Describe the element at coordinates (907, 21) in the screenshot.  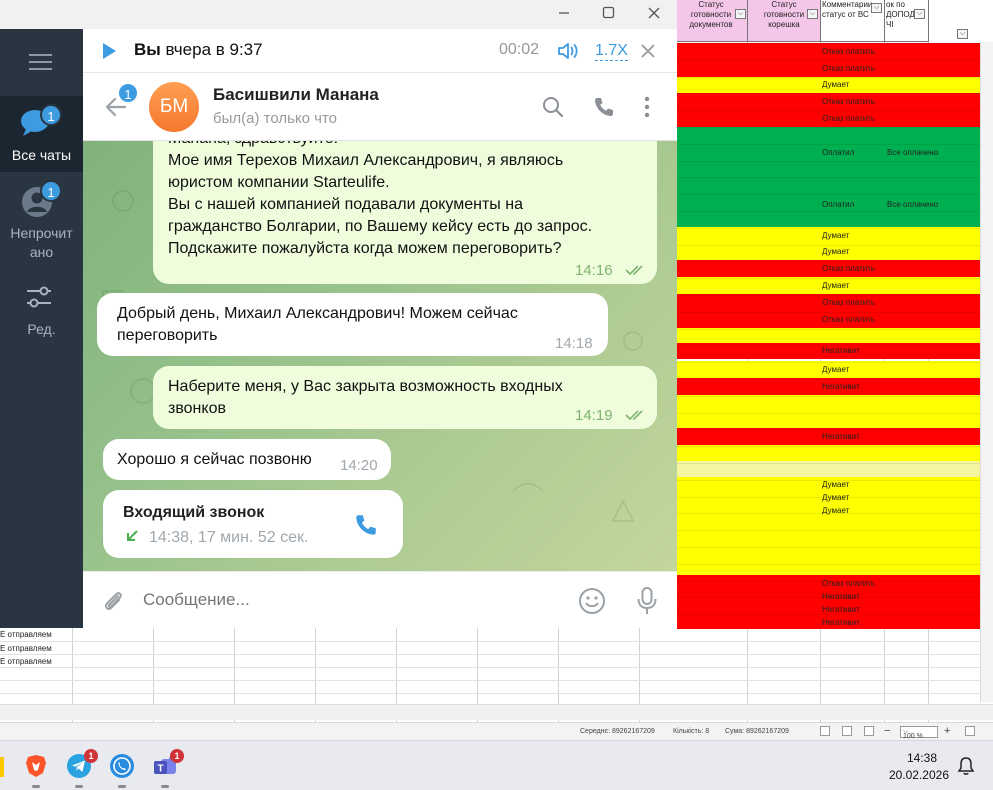
I see `column-header-extra: ок по ДОПОДА ЧІ` at that location.